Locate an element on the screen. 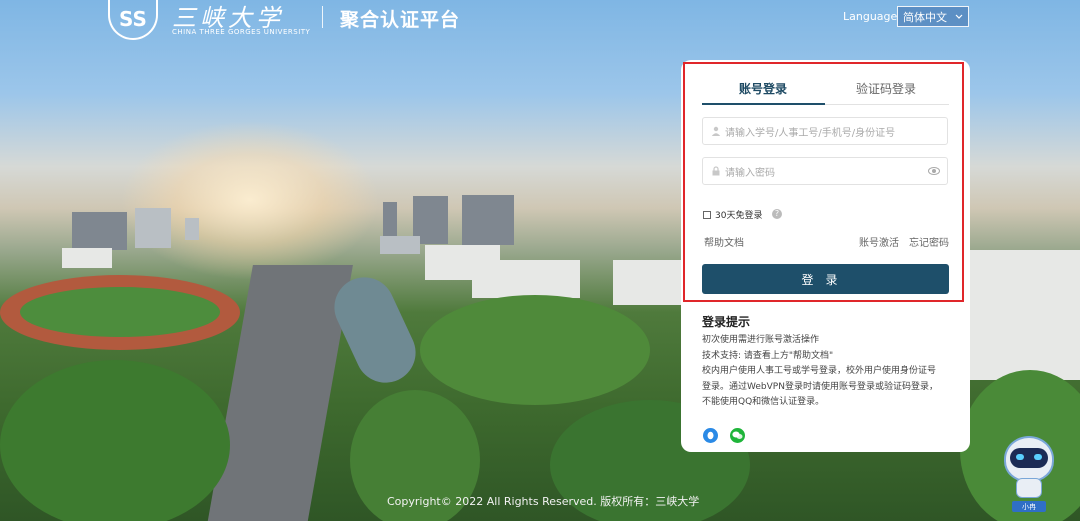 This screenshot has height=521, width=1080. language-selected-value: 简体中文 is located at coordinates (925, 17).